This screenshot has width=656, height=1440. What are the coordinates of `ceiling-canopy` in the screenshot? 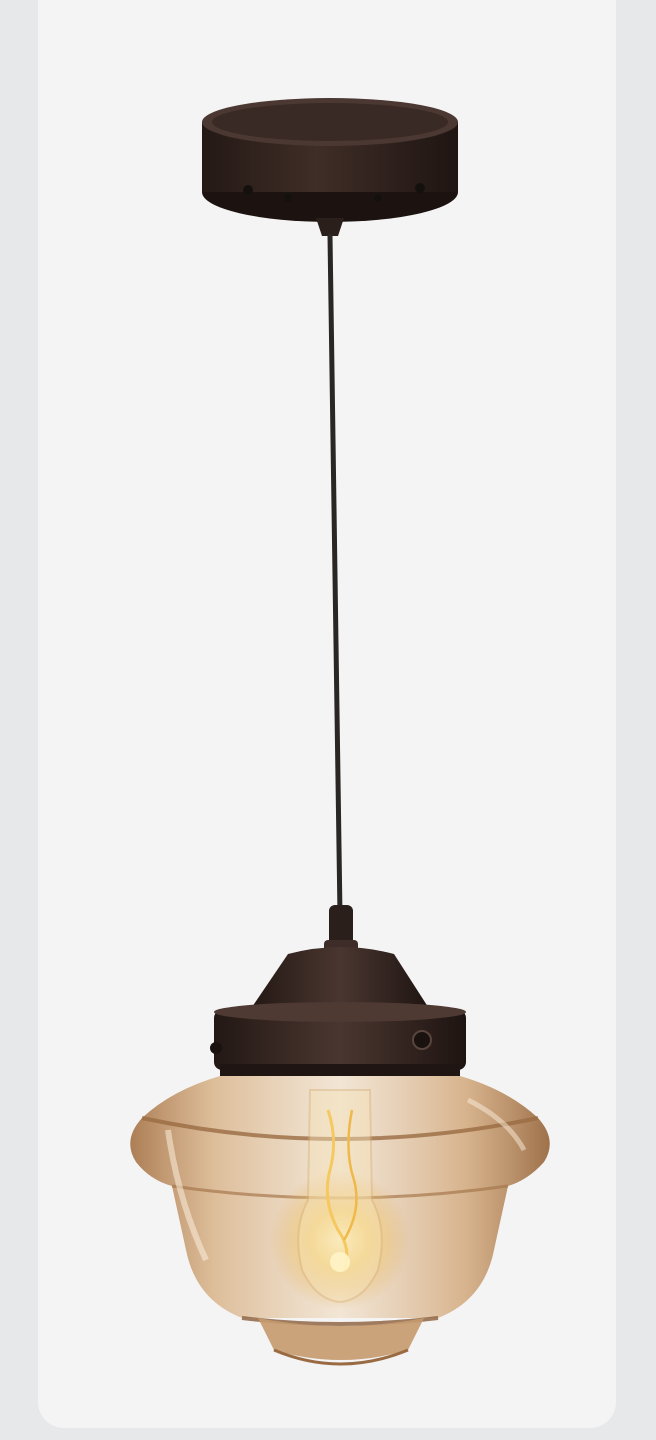 It's located at (330, 167).